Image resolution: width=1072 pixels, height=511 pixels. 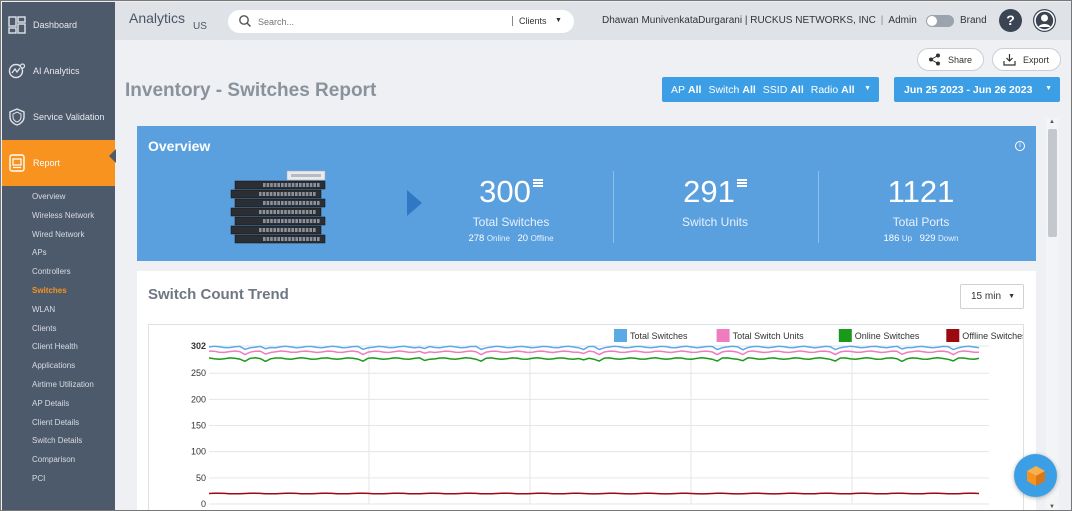 I want to click on total-switches-label: Total Switches, so click(x=511, y=222).